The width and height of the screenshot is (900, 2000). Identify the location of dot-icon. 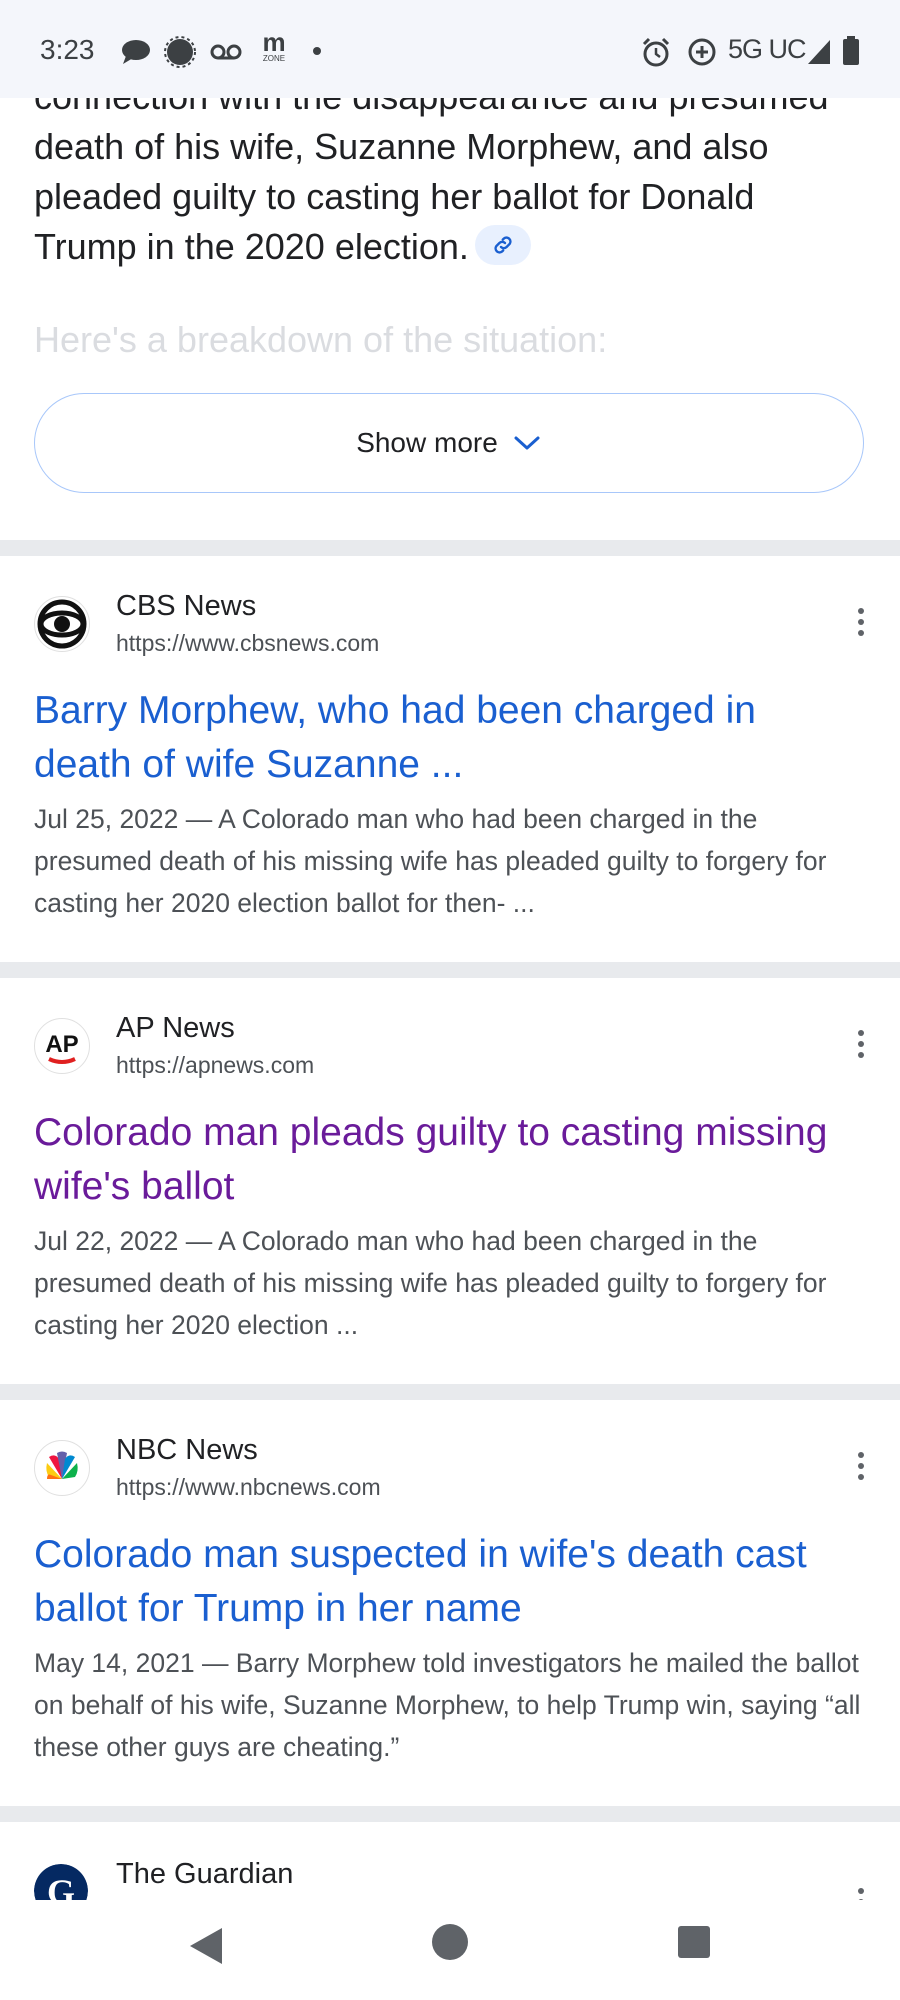
(317, 51).